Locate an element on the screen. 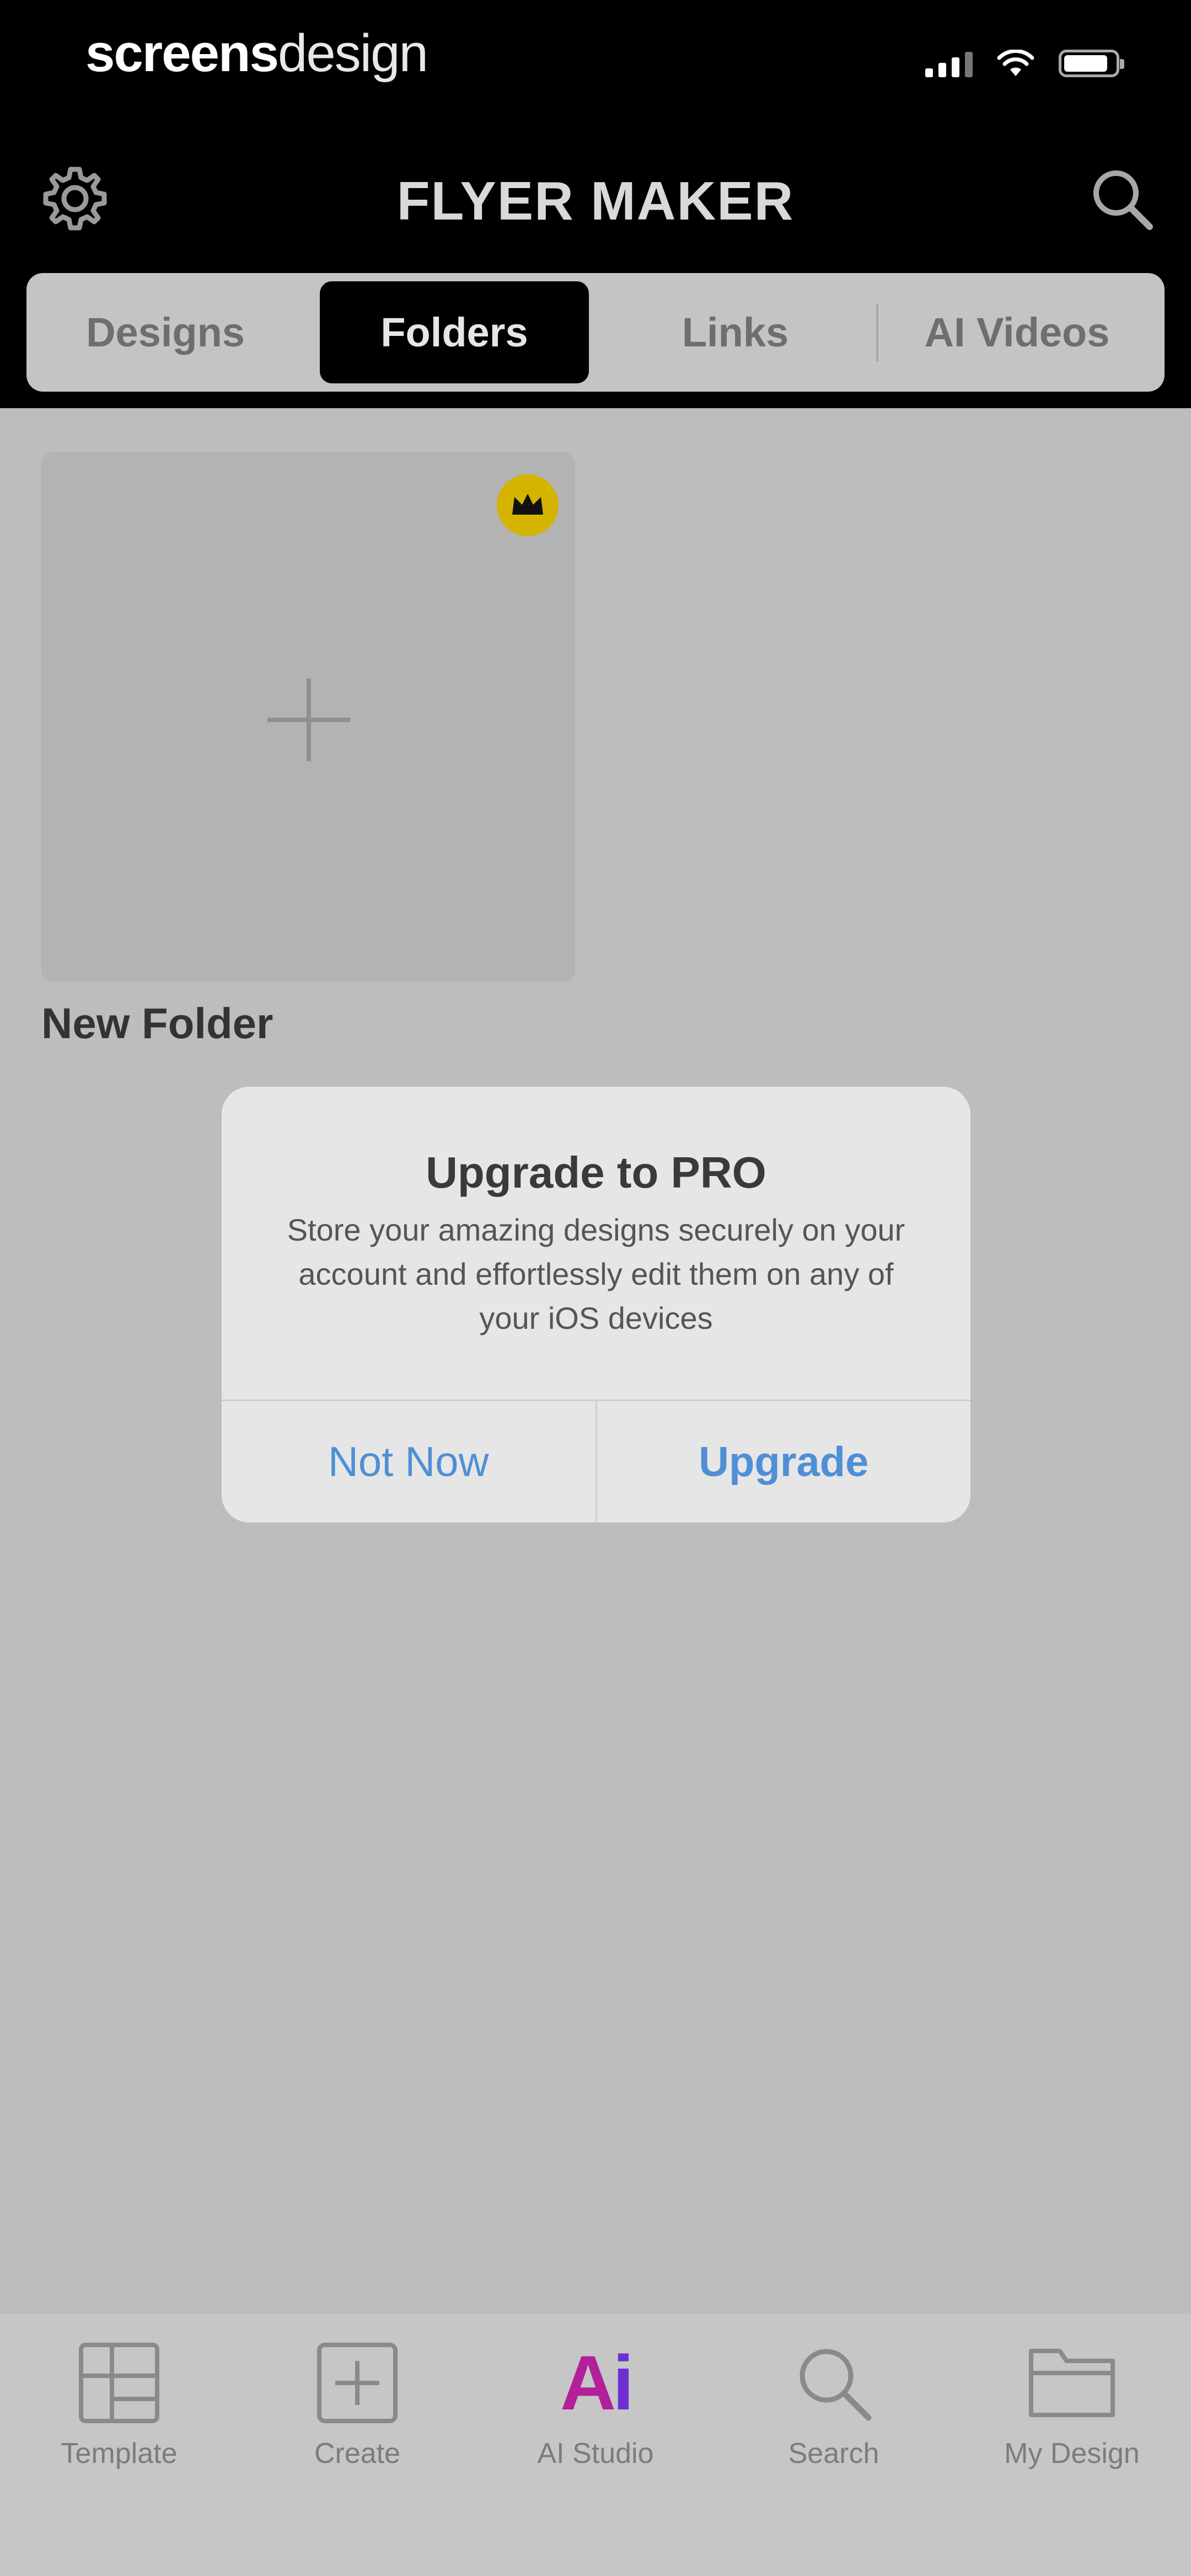 The width and height of the screenshot is (1191, 2576). segmented-control: Designs Folders Links AI Videos is located at coordinates (595, 332).